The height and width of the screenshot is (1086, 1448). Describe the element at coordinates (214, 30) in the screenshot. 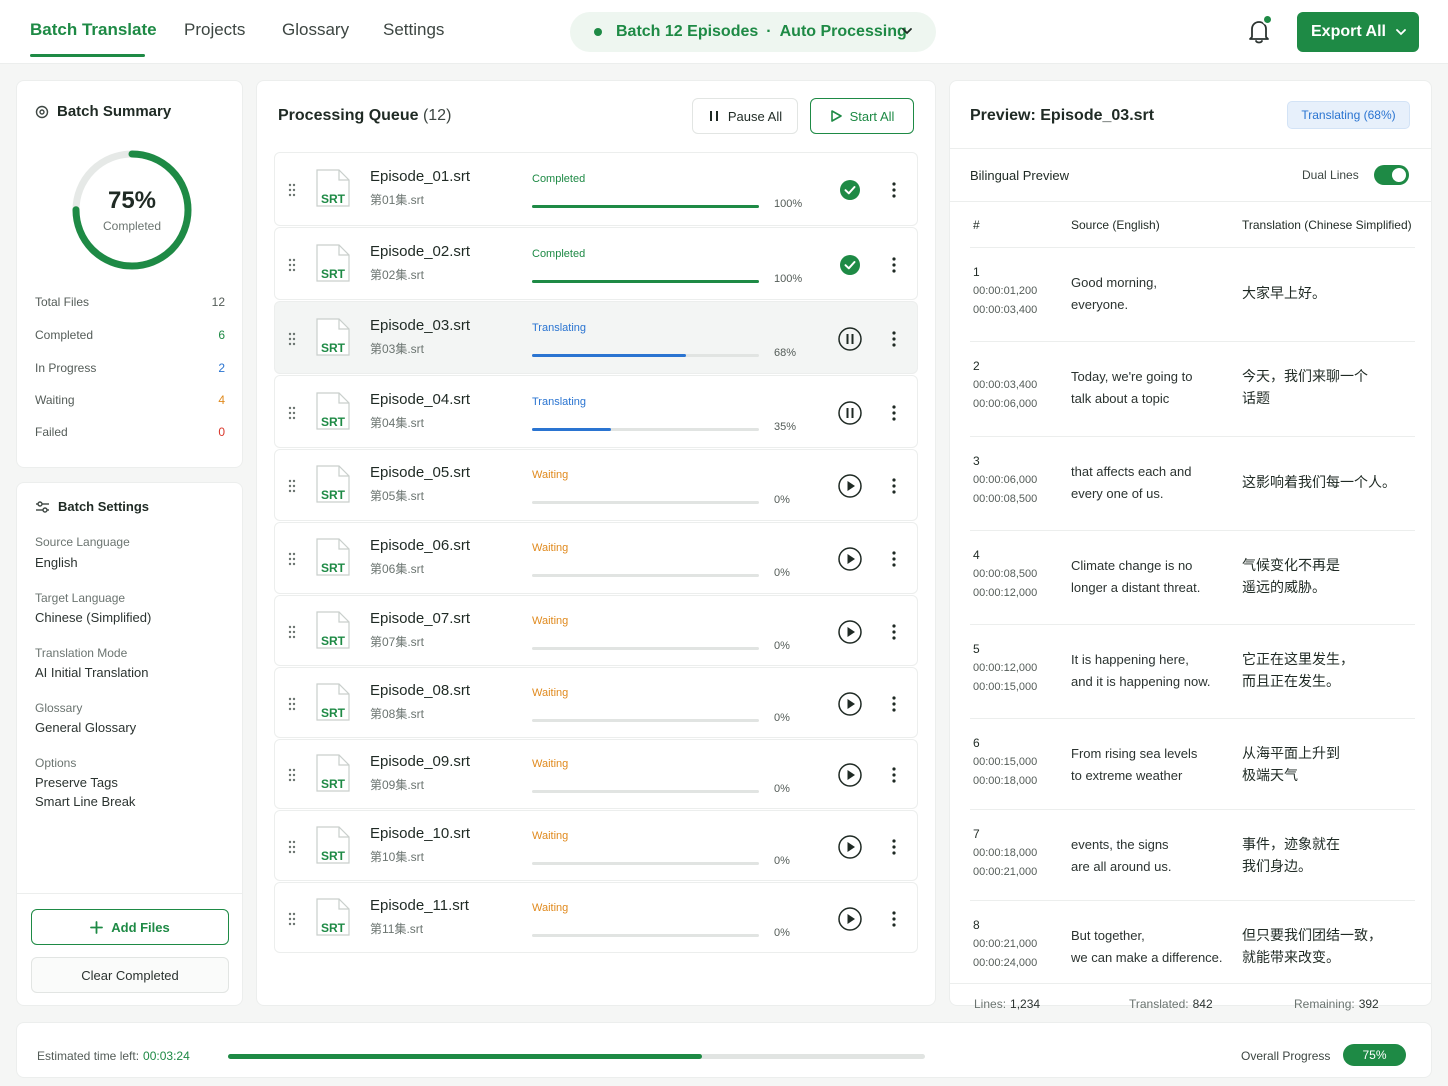

I see `tab-projects: Projects` at that location.